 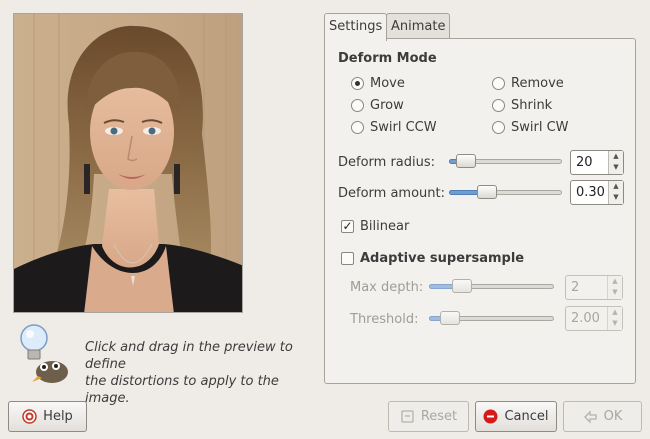 What do you see at coordinates (384, 319) in the screenshot?
I see `threshold-label: Threshold:` at bounding box center [384, 319].